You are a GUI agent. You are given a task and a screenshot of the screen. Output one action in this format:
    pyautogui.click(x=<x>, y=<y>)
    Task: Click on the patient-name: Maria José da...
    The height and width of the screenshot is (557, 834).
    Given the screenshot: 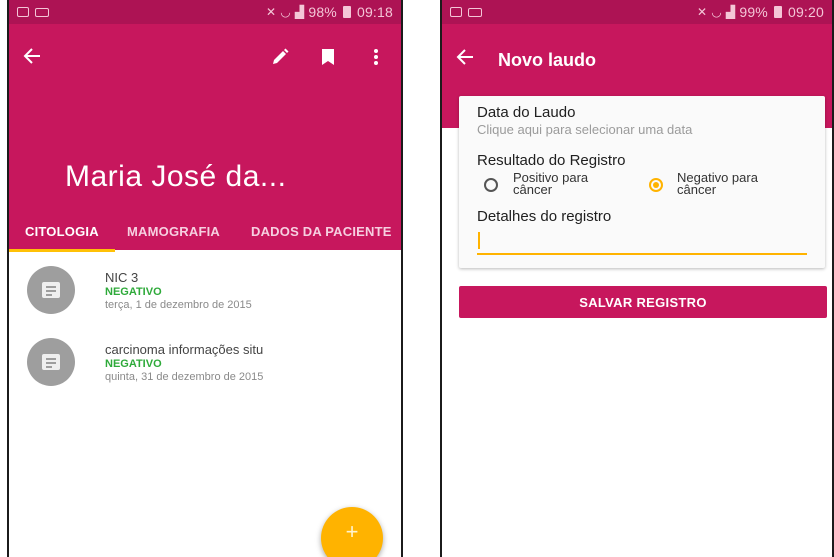 What is the action you would take?
    pyautogui.click(x=176, y=176)
    